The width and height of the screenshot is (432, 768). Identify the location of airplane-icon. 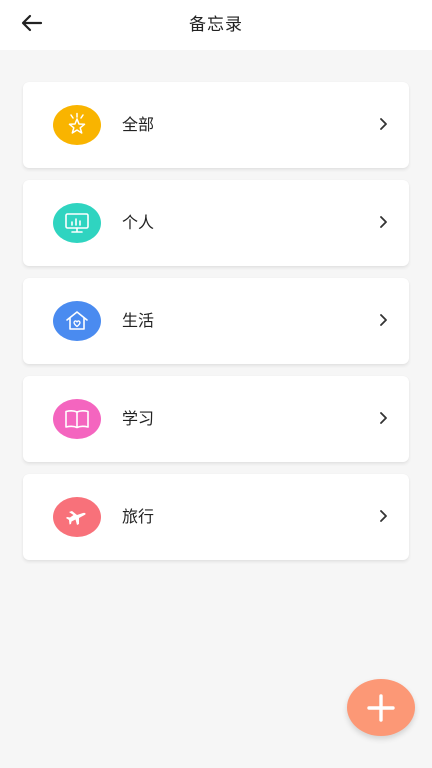
(76, 518).